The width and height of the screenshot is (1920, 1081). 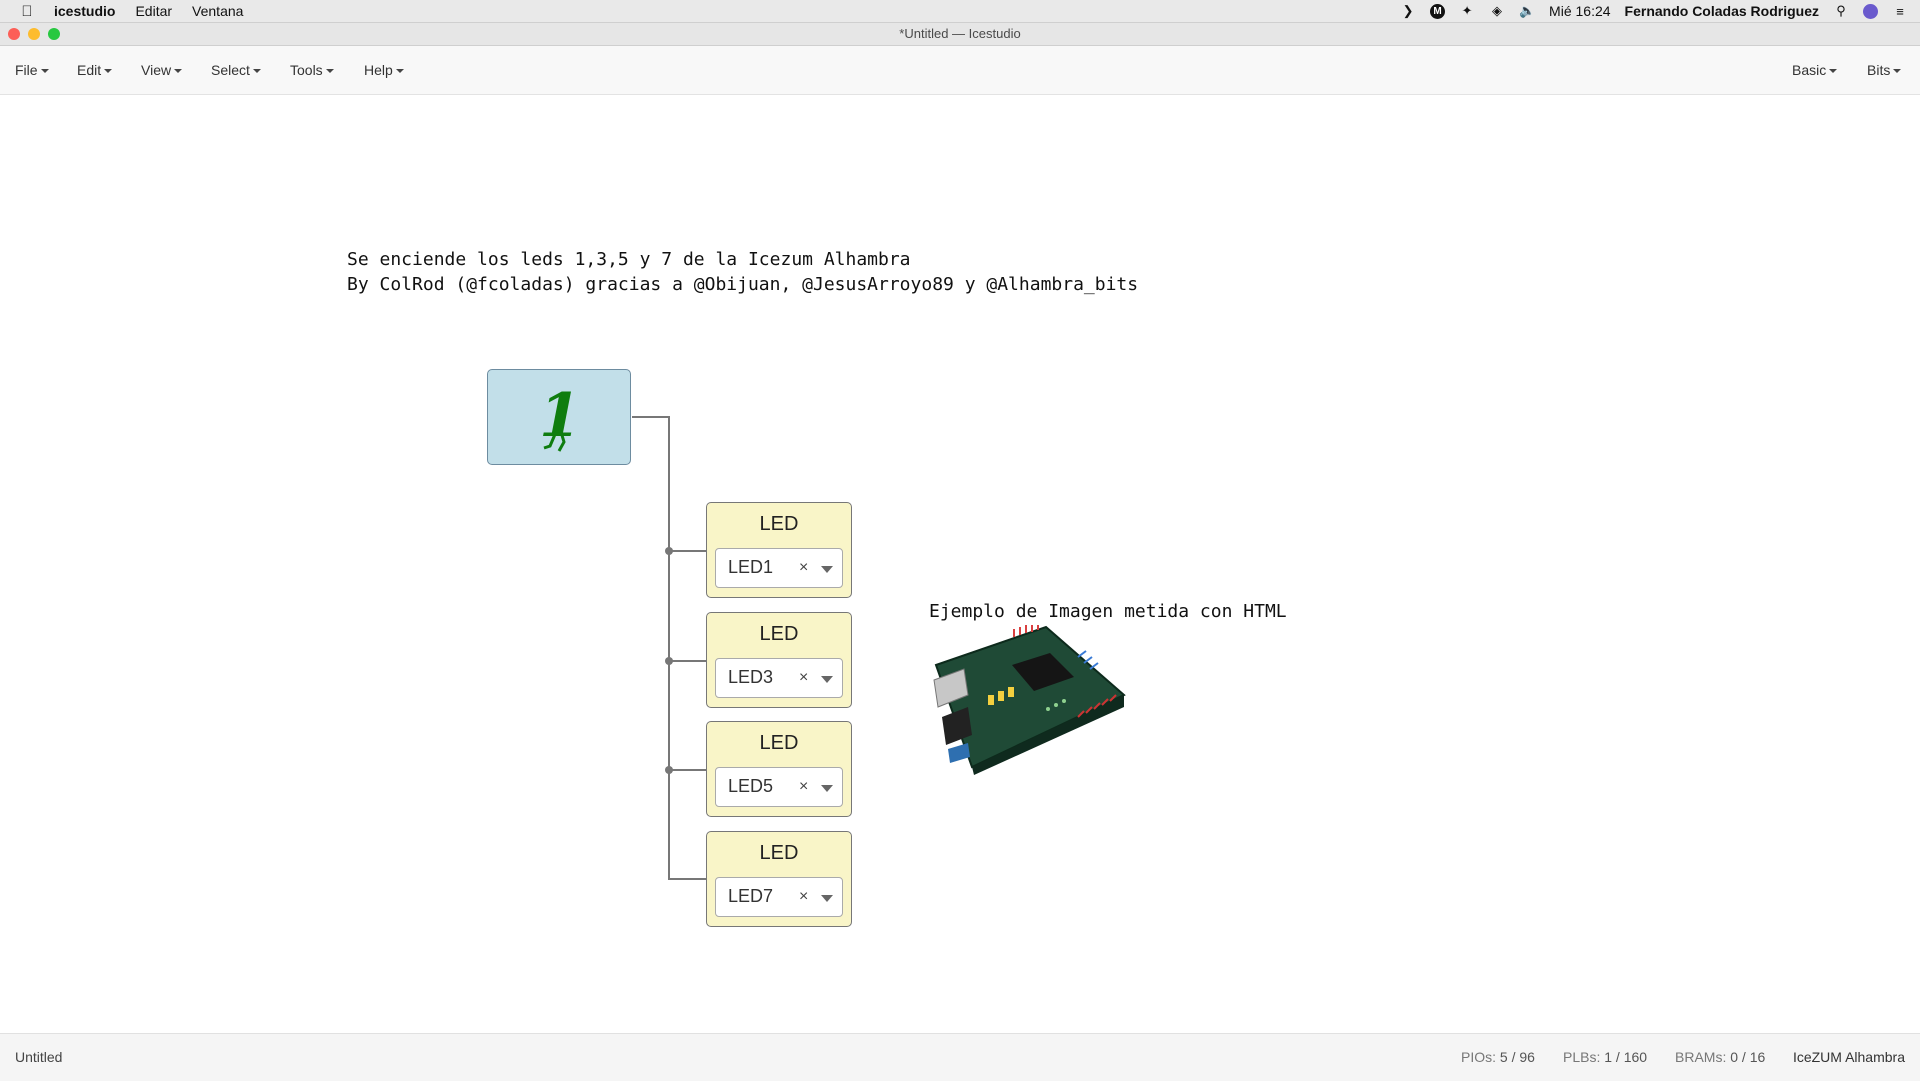 I want to click on led-pin-select: LED1 ×, so click(x=779, y=568).